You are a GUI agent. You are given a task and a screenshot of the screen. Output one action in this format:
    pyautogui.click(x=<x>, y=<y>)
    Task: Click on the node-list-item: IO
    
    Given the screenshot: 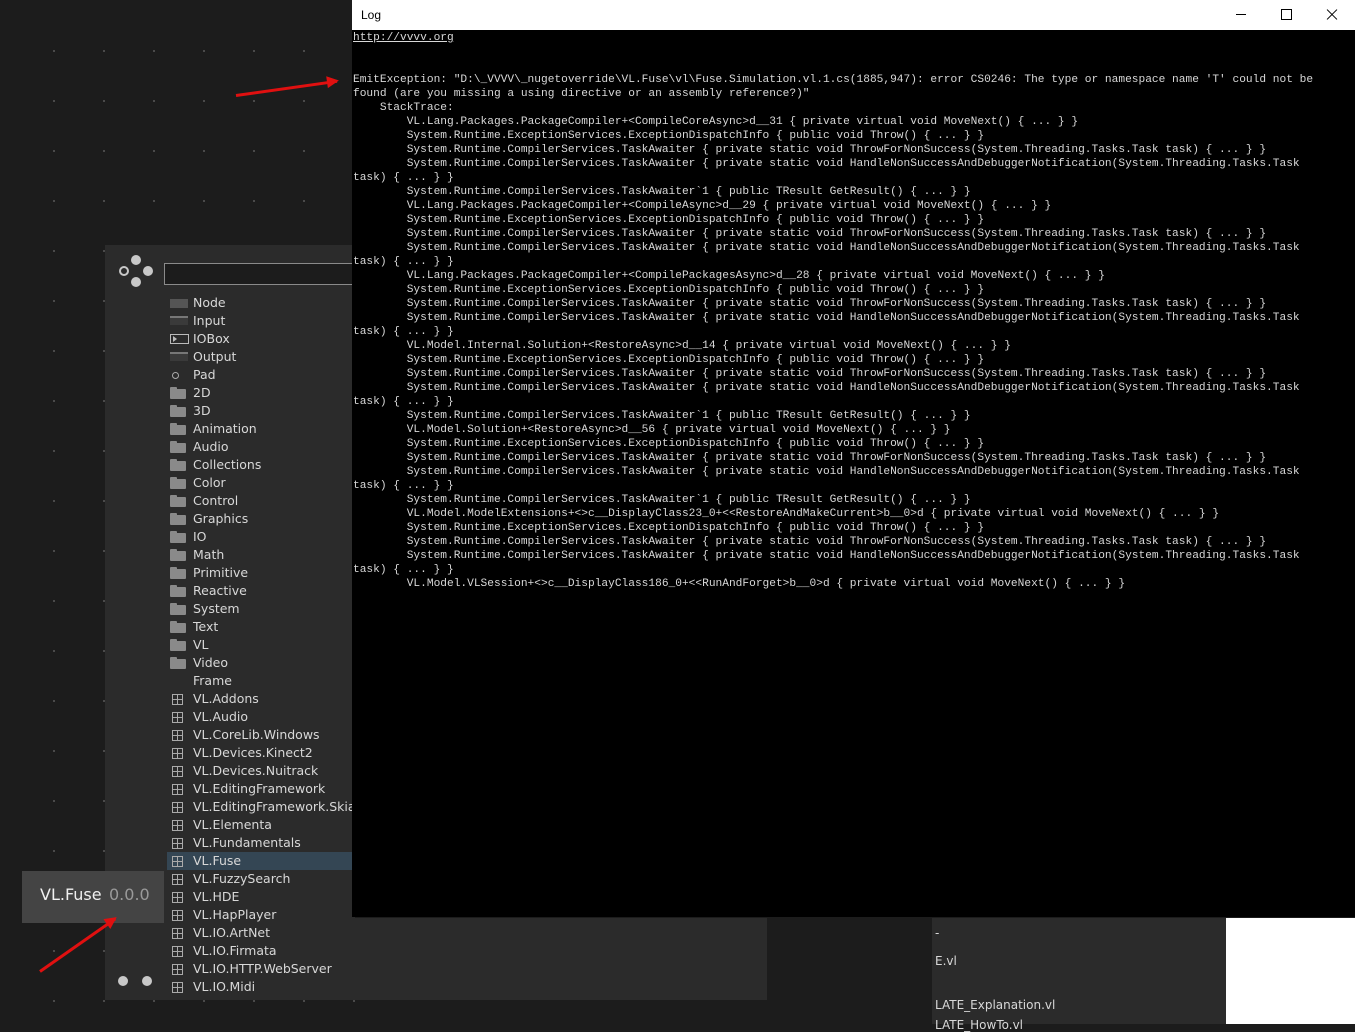 What is the action you would take?
    pyautogui.click(x=261, y=537)
    